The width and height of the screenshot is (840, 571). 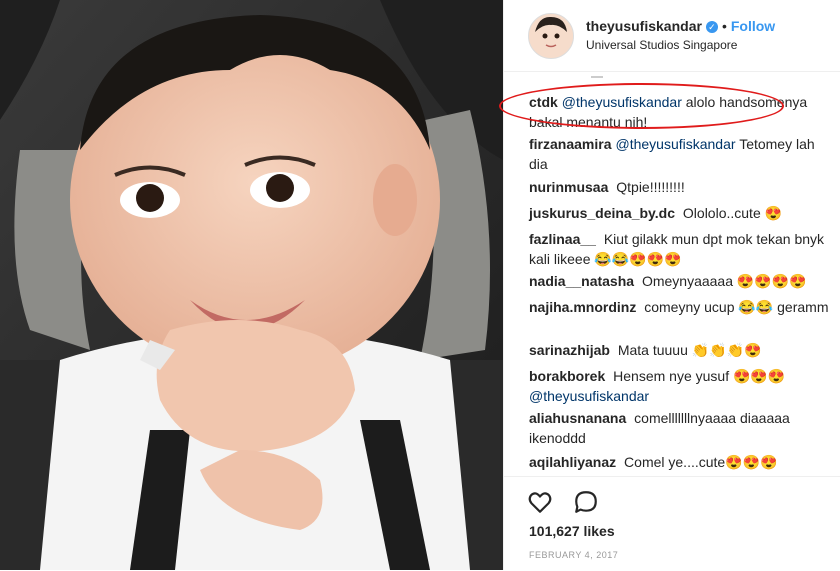 What do you see at coordinates (562, 239) in the screenshot?
I see `comment-username: fazlinaa__` at bounding box center [562, 239].